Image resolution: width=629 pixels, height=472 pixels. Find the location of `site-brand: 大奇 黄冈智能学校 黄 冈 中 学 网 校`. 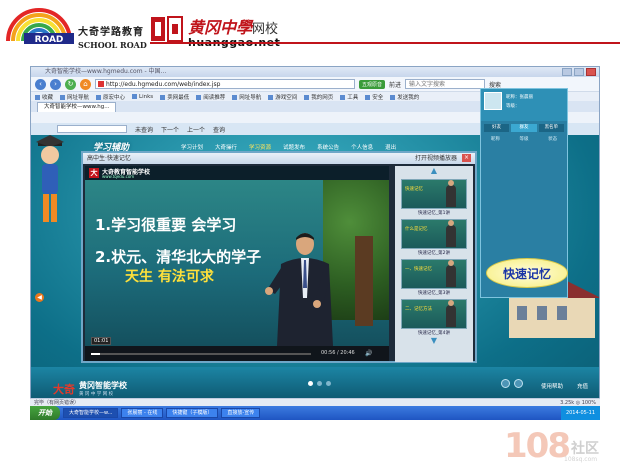

site-brand: 大奇 黄冈智能学校 黄 冈 中 学 网 校 is located at coordinates (90, 388).